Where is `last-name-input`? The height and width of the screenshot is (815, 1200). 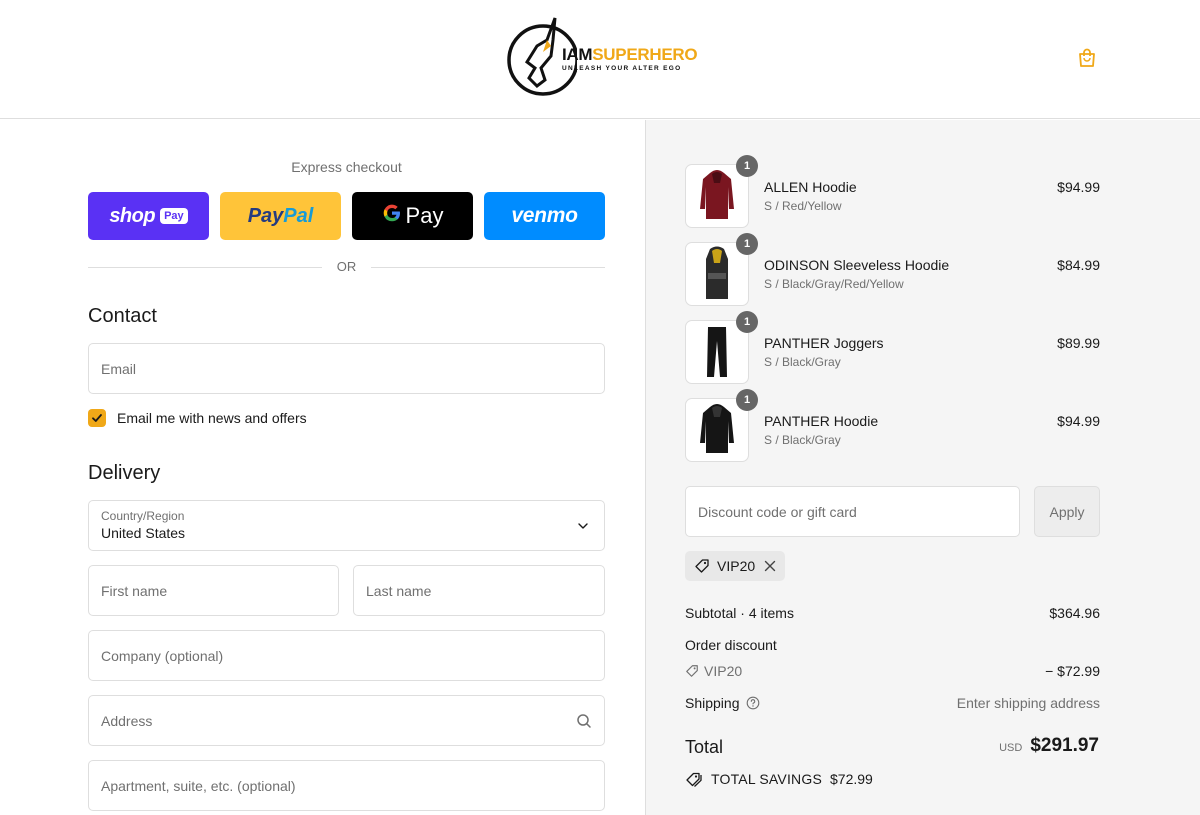
last-name-input is located at coordinates (479, 590).